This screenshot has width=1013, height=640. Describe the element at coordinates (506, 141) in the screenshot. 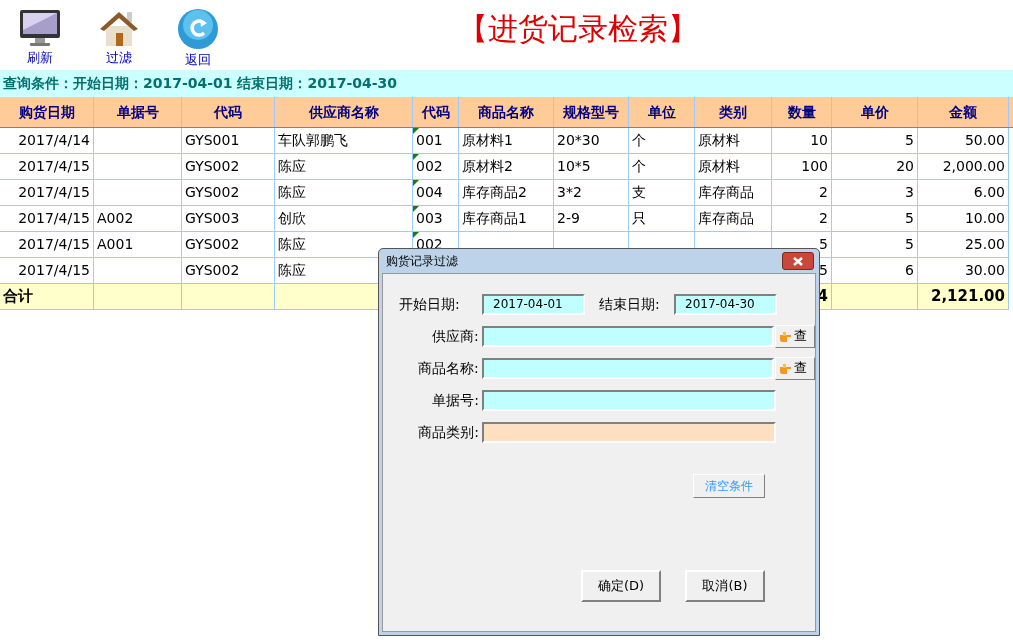

I see `table-cell: 原材料1` at that location.